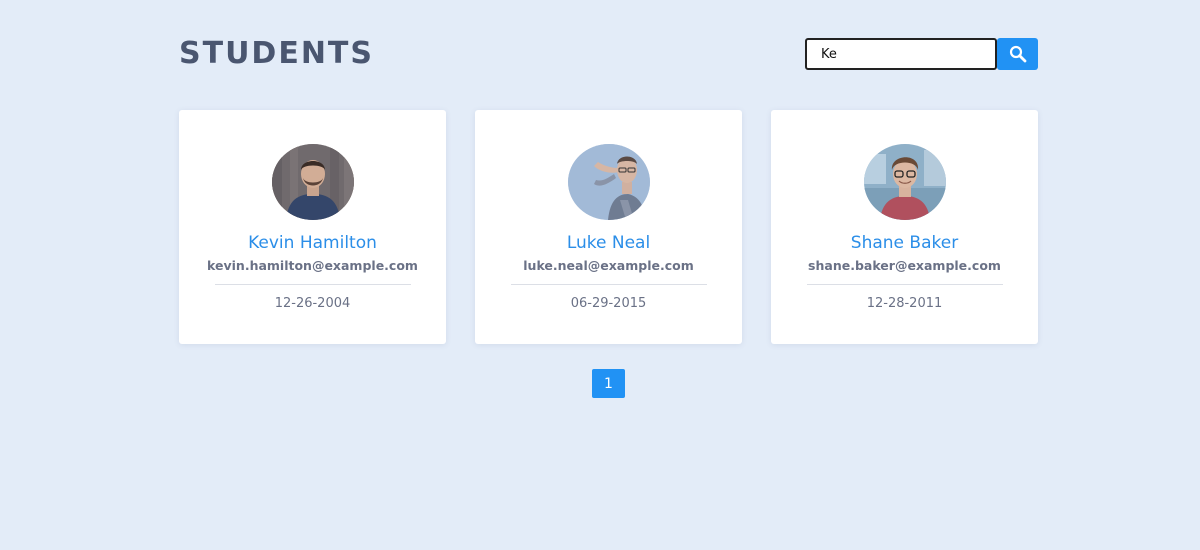 The width and height of the screenshot is (1200, 550). Describe the element at coordinates (904, 303) in the screenshot. I see `student-date: 12-28-2011` at that location.